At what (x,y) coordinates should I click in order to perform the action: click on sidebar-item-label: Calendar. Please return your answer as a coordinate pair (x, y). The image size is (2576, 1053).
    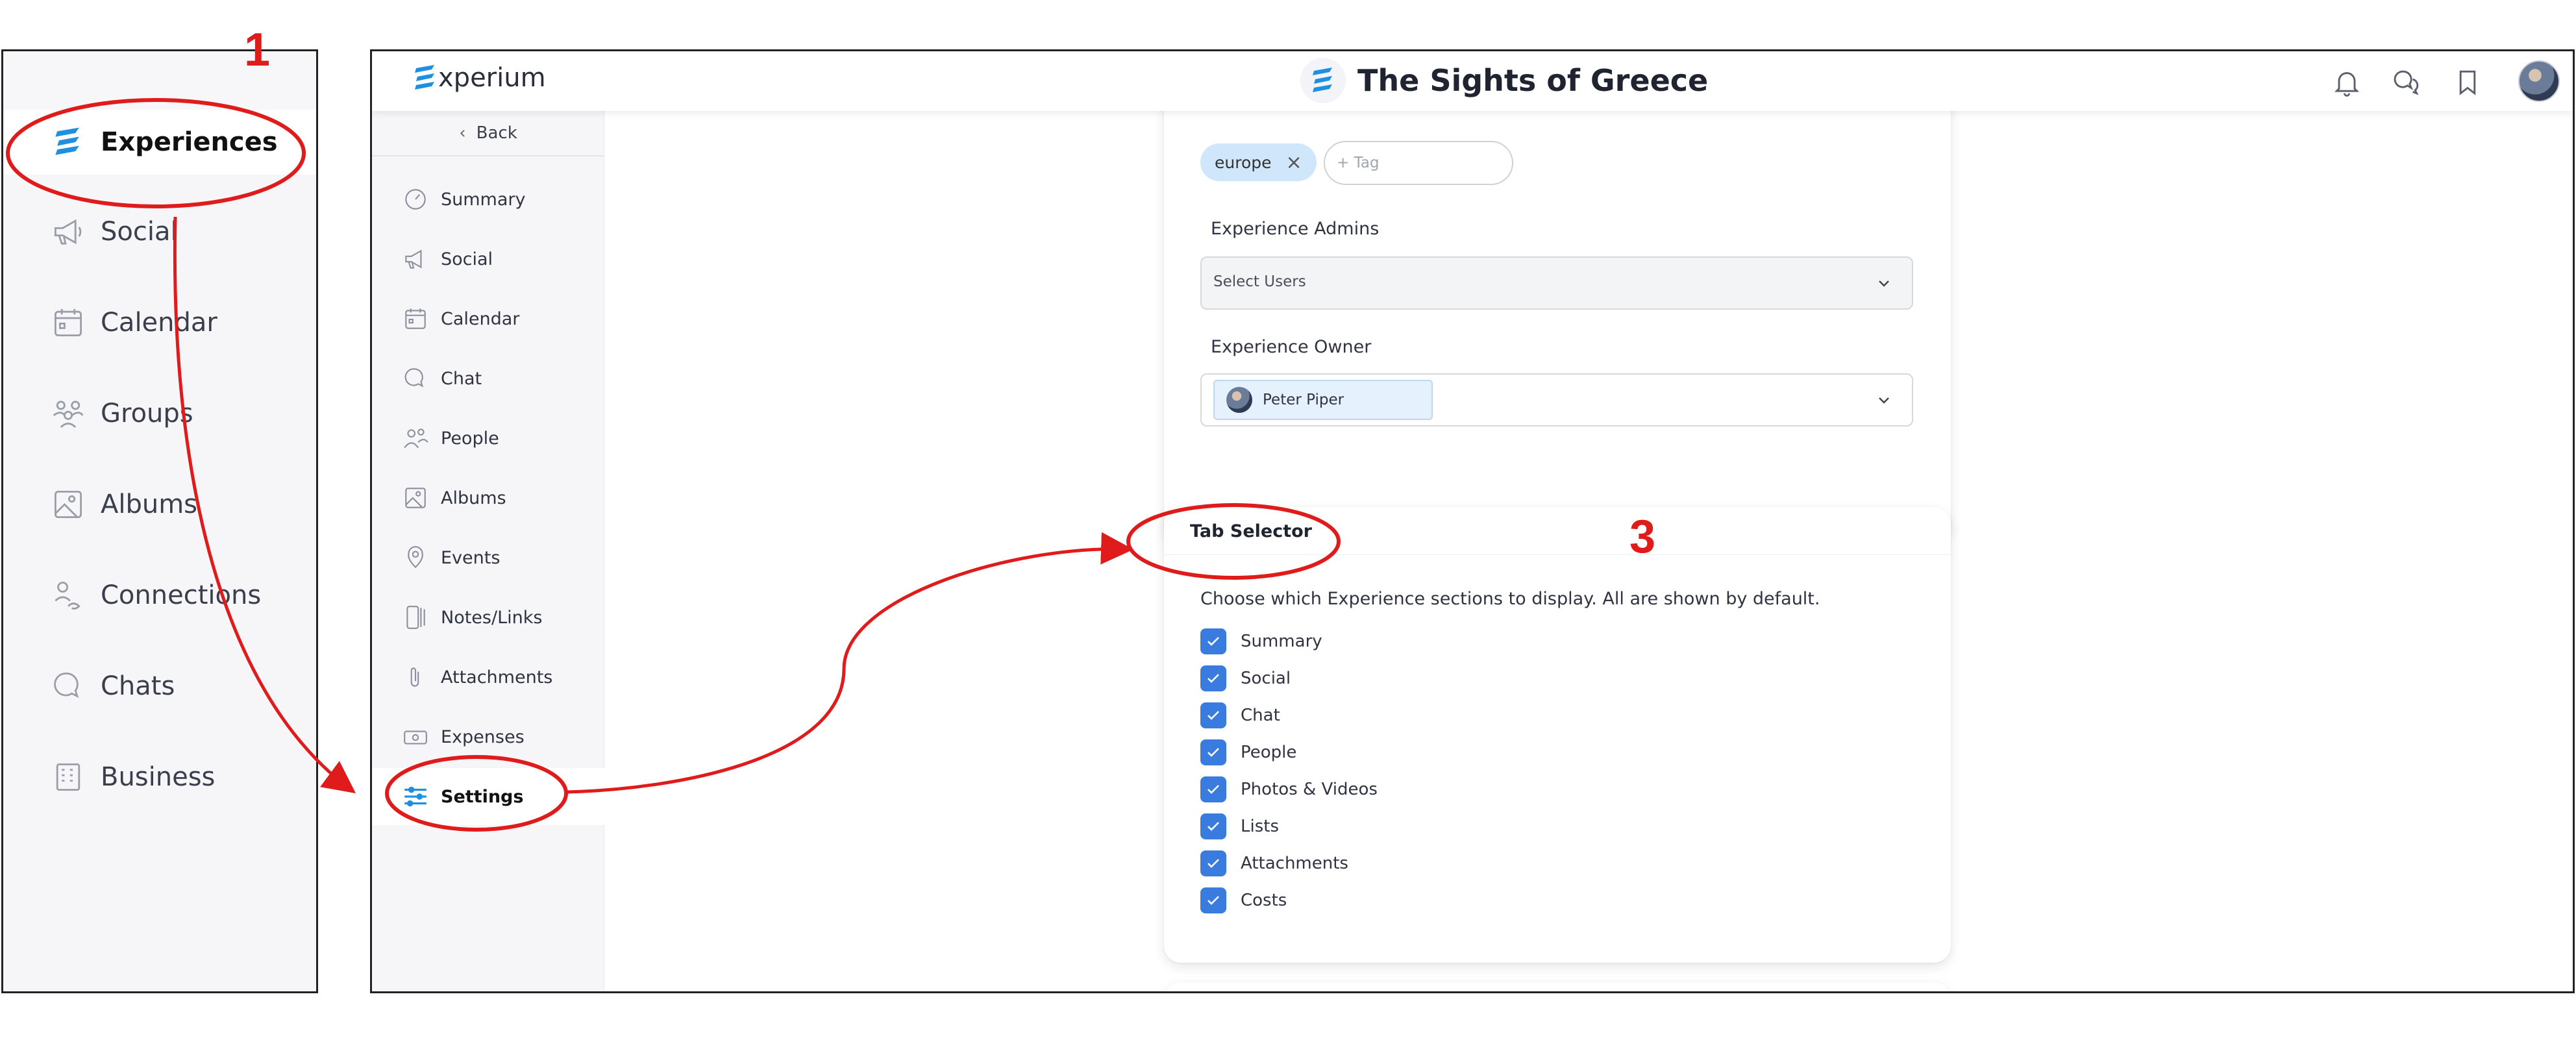
    Looking at the image, I should click on (480, 318).